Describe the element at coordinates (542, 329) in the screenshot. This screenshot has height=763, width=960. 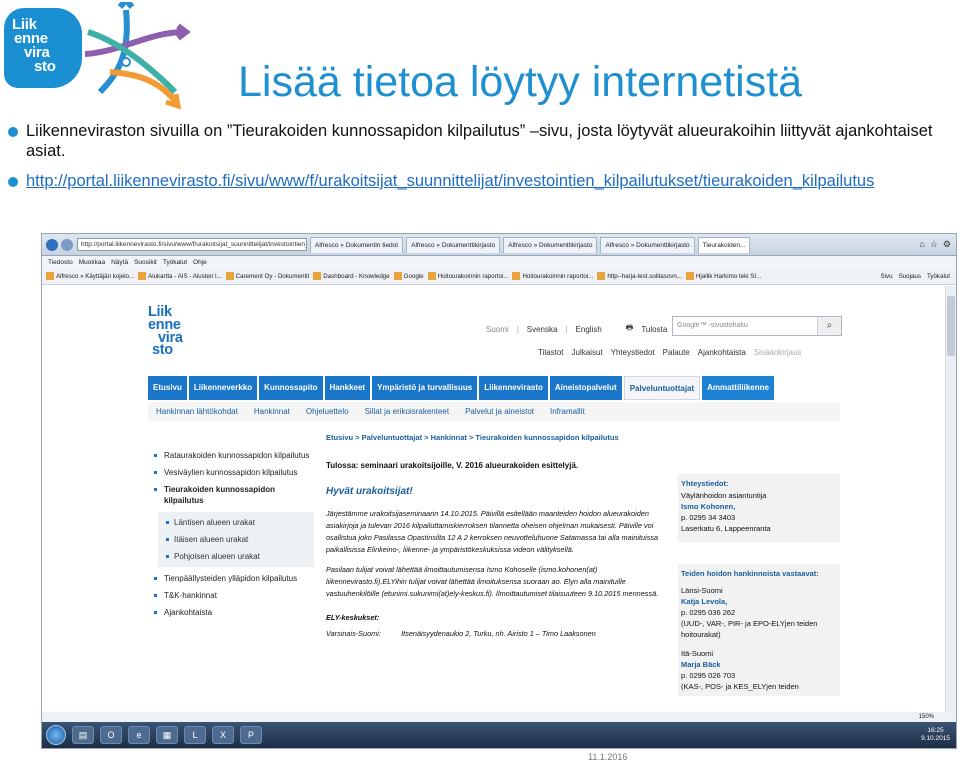
I see `lang-svenska: Svenska` at that location.